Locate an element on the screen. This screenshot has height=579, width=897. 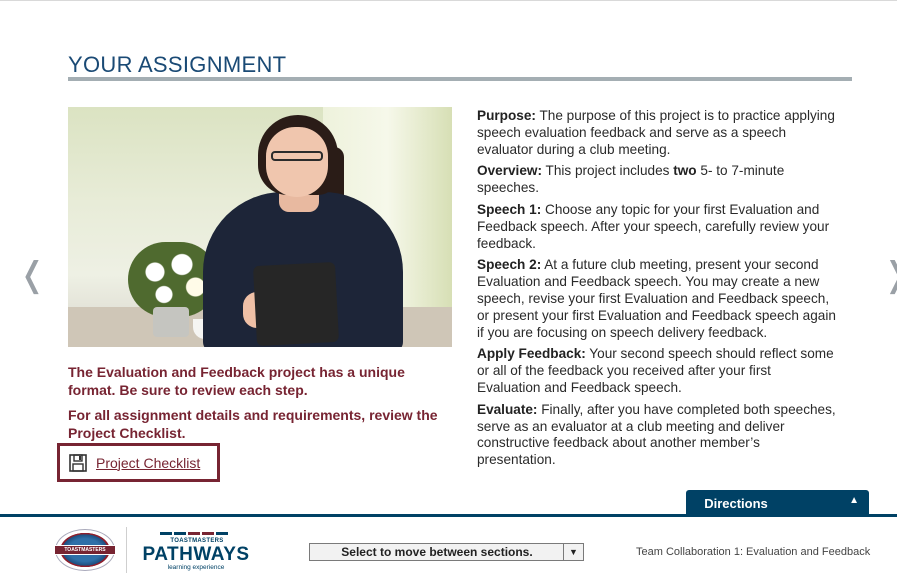
title-underline is located at coordinates (460, 79).